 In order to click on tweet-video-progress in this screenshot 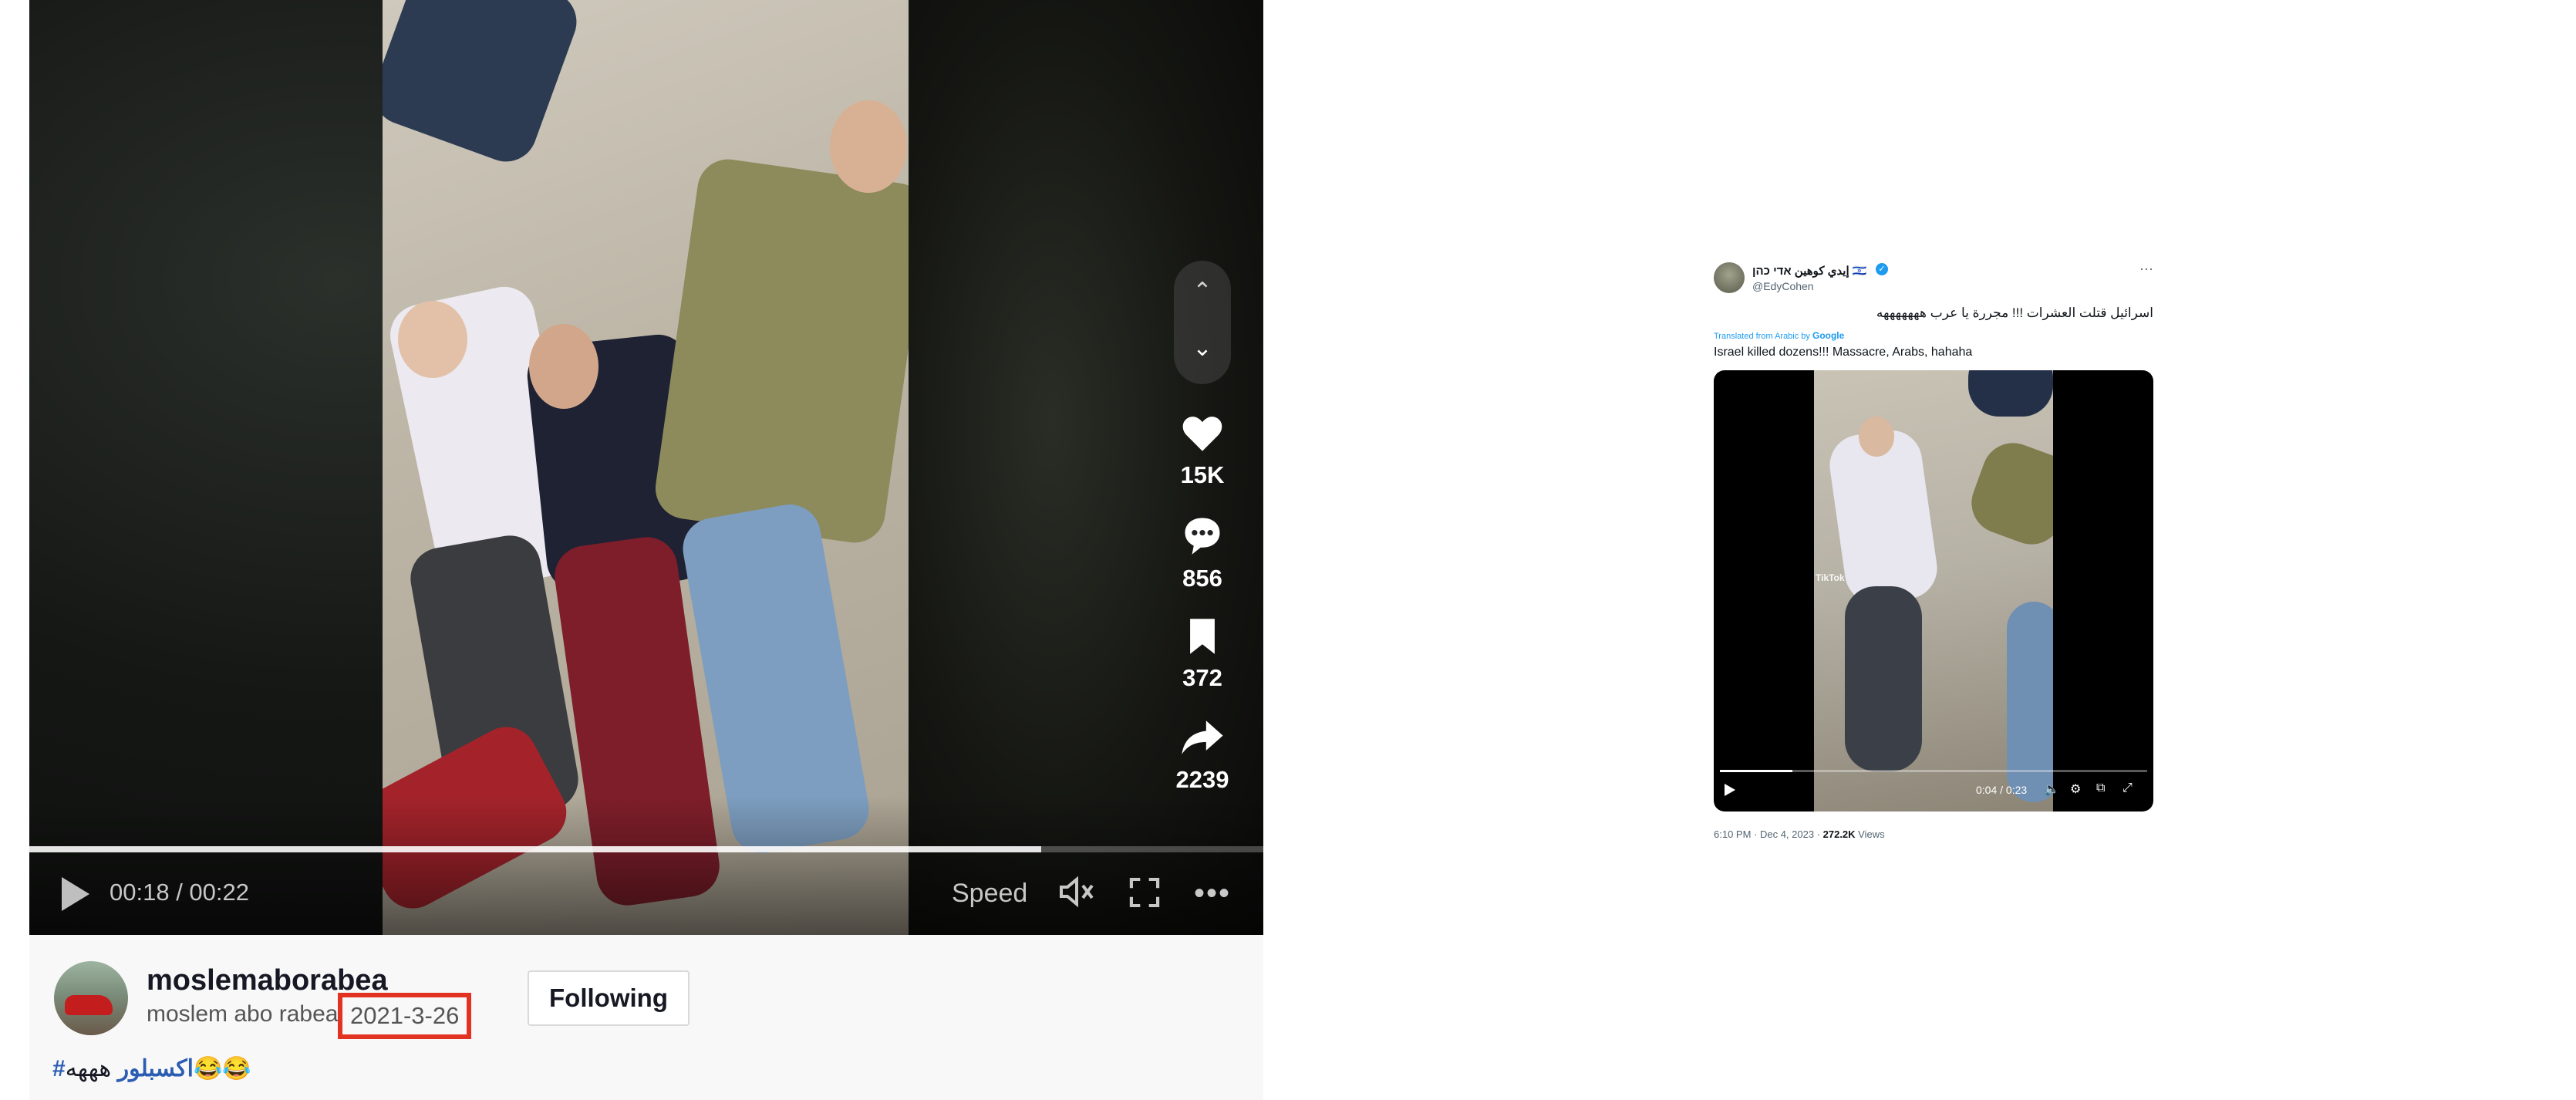, I will do `click(1933, 771)`.